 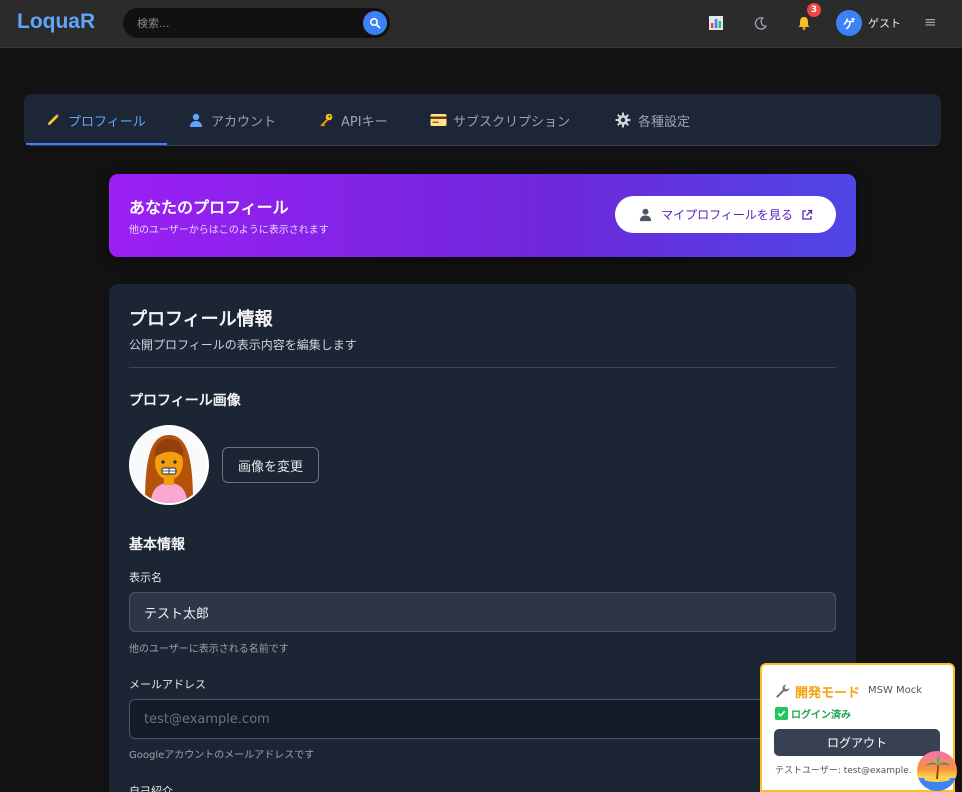 I want to click on tab-api-keys: APIキー, so click(x=352, y=120).